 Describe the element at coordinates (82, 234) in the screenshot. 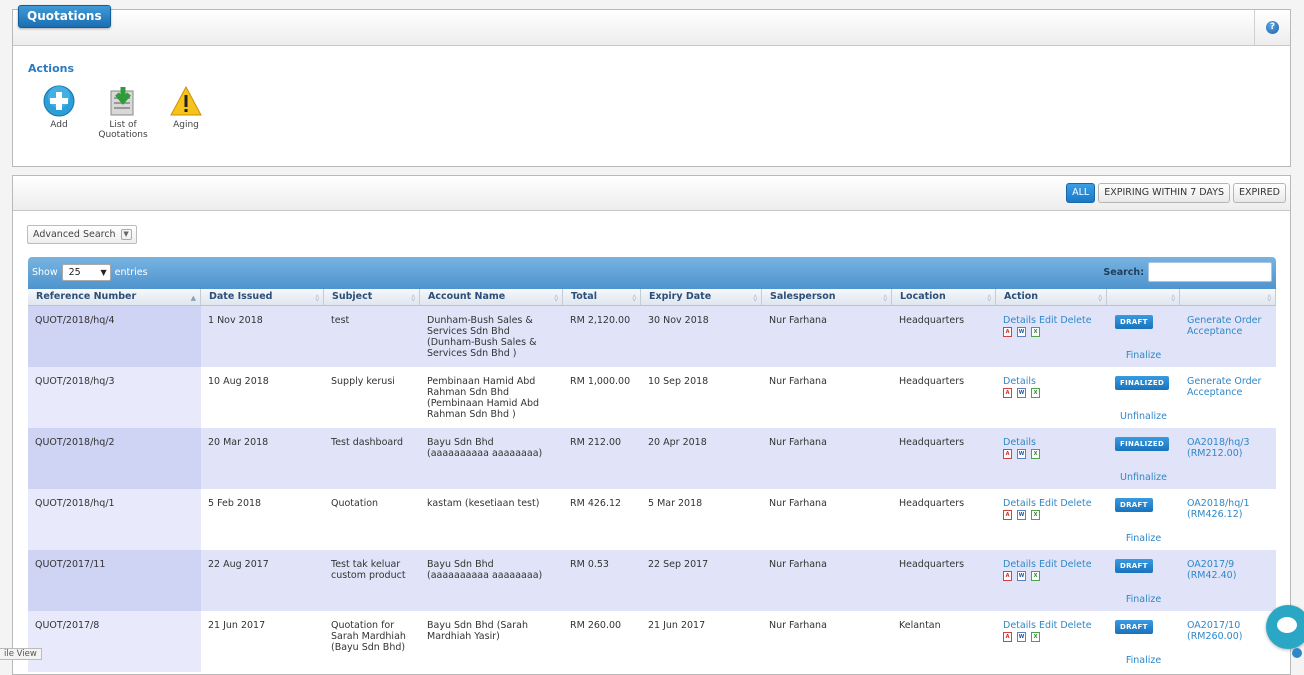

I see `advanced-search-button: Advanced Search ▼` at that location.